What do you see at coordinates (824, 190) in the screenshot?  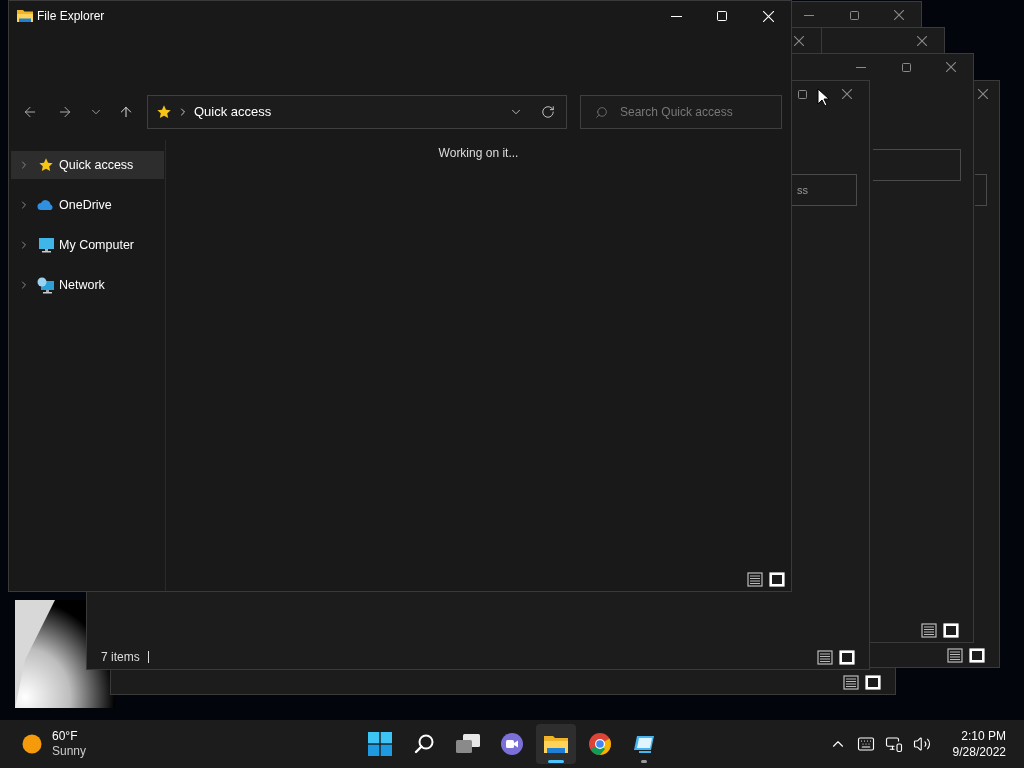 I see `search-field: ss` at bounding box center [824, 190].